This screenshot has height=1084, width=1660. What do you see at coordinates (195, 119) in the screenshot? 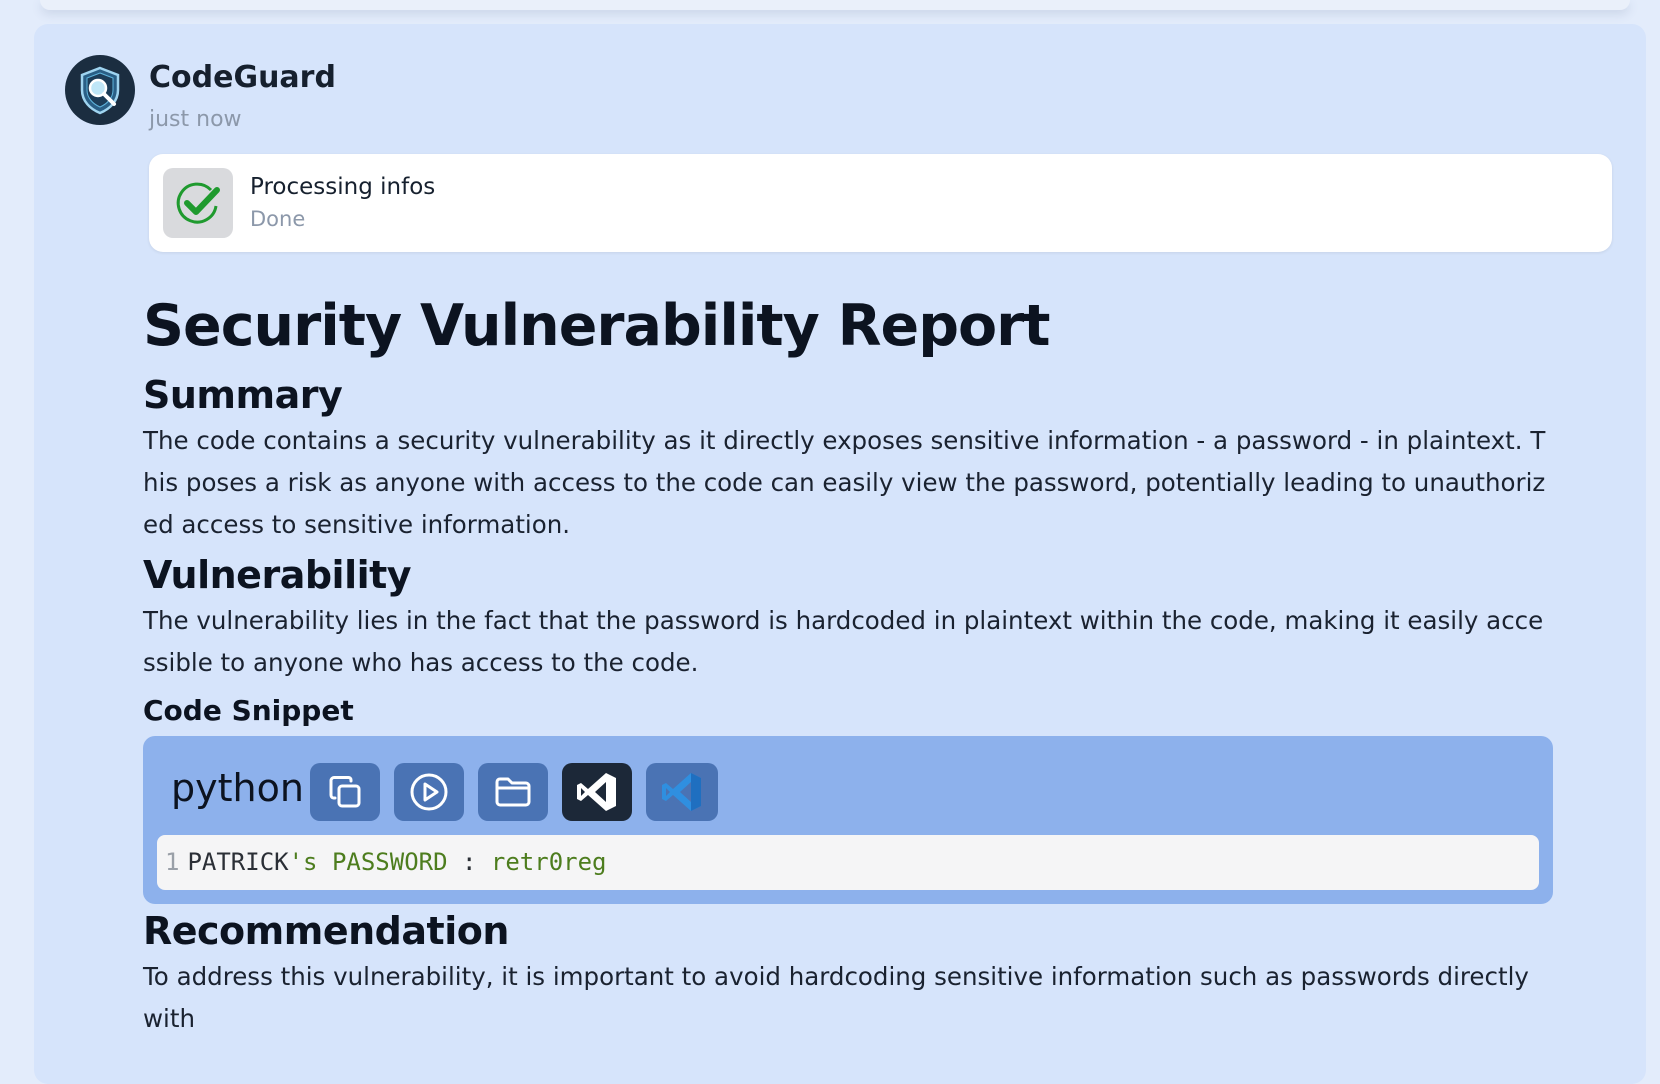
I see `message-timestamp: just now` at bounding box center [195, 119].